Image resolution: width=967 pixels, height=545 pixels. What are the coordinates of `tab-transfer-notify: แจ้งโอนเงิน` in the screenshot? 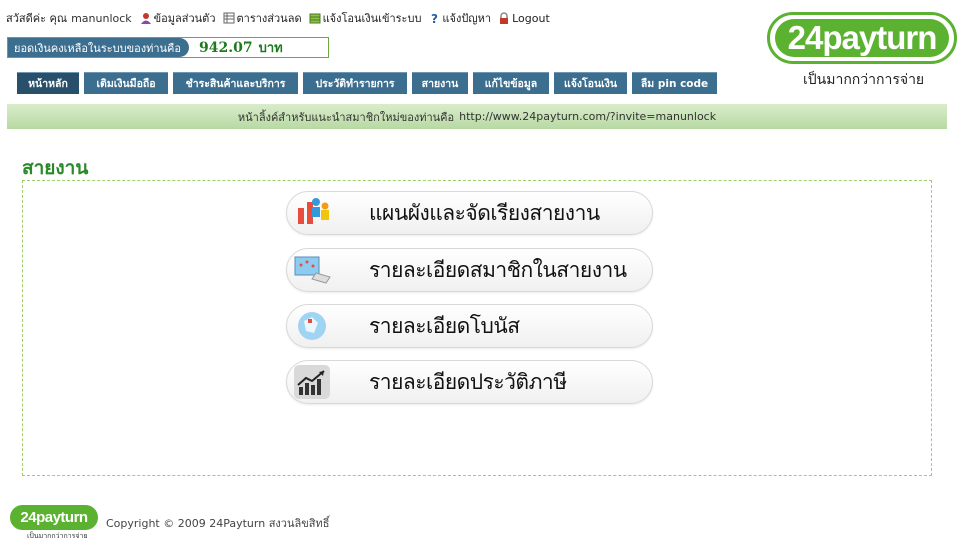 It's located at (590, 83).